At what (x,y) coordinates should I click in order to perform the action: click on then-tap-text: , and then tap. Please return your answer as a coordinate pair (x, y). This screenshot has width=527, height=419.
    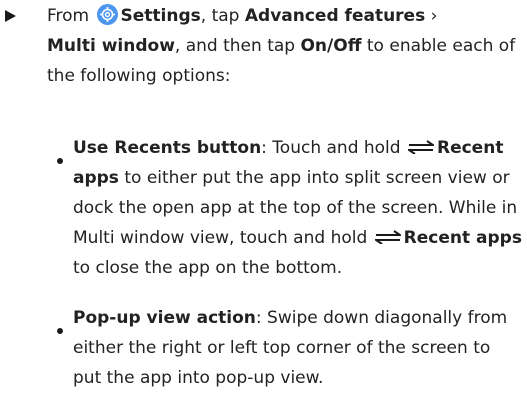
    Looking at the image, I should click on (235, 46).